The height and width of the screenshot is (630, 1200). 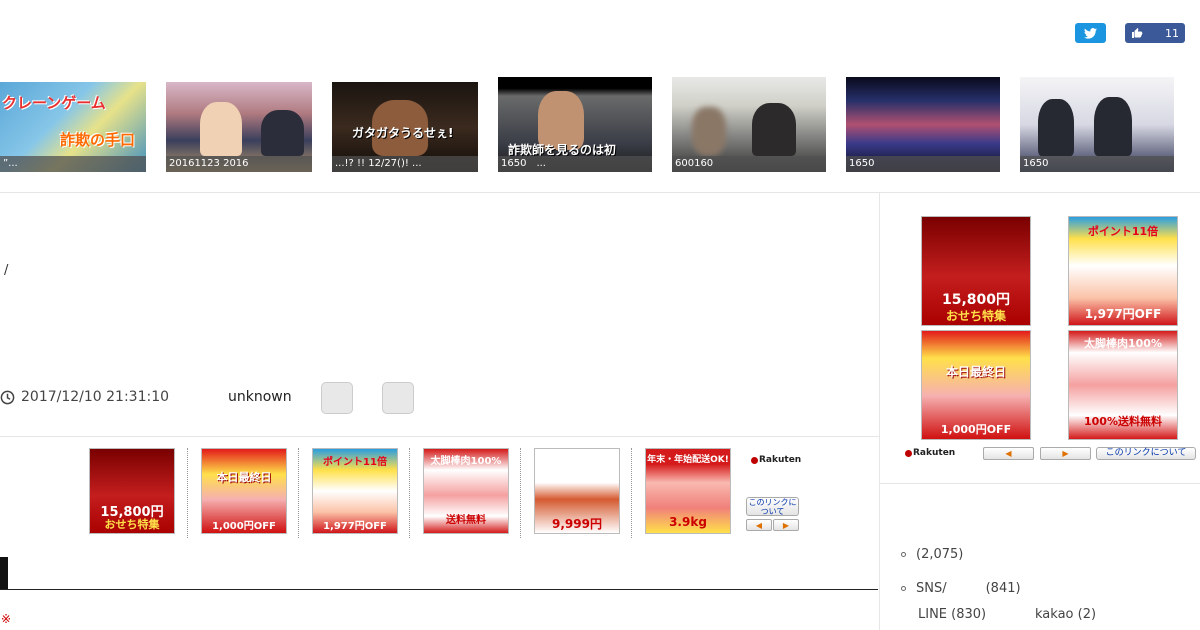 What do you see at coordinates (1137, 33) in the screenshot?
I see `thumbs-up-icon` at bounding box center [1137, 33].